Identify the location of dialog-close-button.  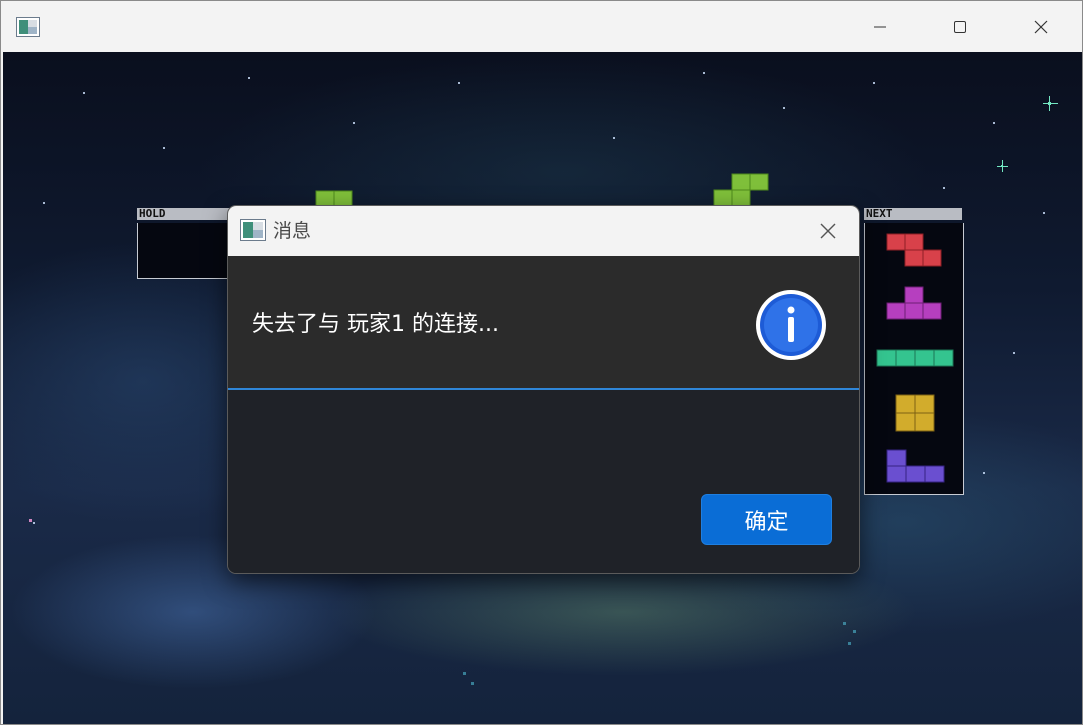
(828, 231).